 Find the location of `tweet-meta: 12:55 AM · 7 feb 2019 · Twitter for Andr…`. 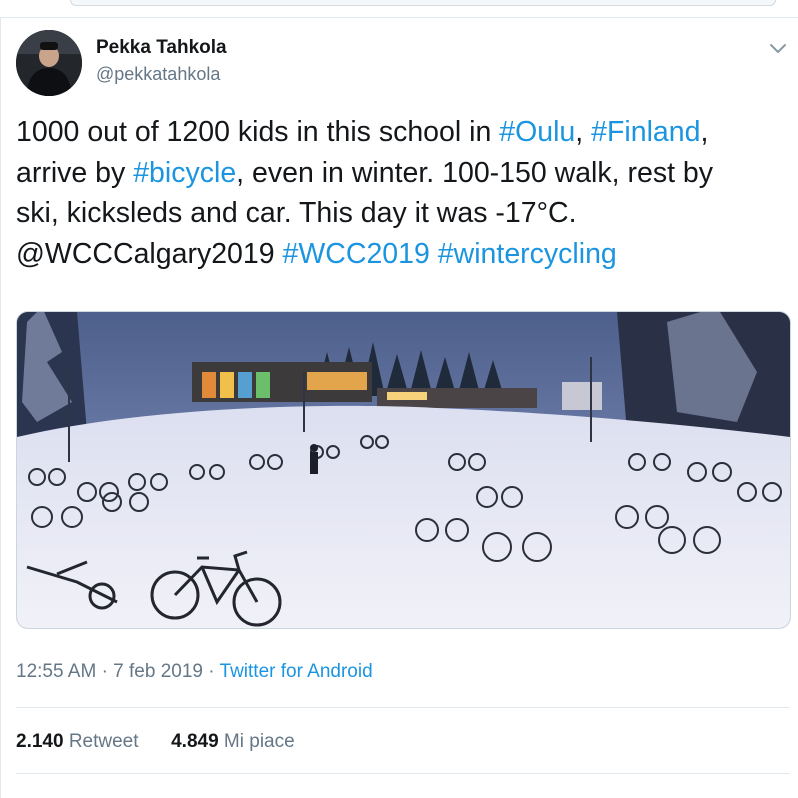

tweet-meta: 12:55 AM · 7 feb 2019 · Twitter for Andr… is located at coordinates (194, 672).